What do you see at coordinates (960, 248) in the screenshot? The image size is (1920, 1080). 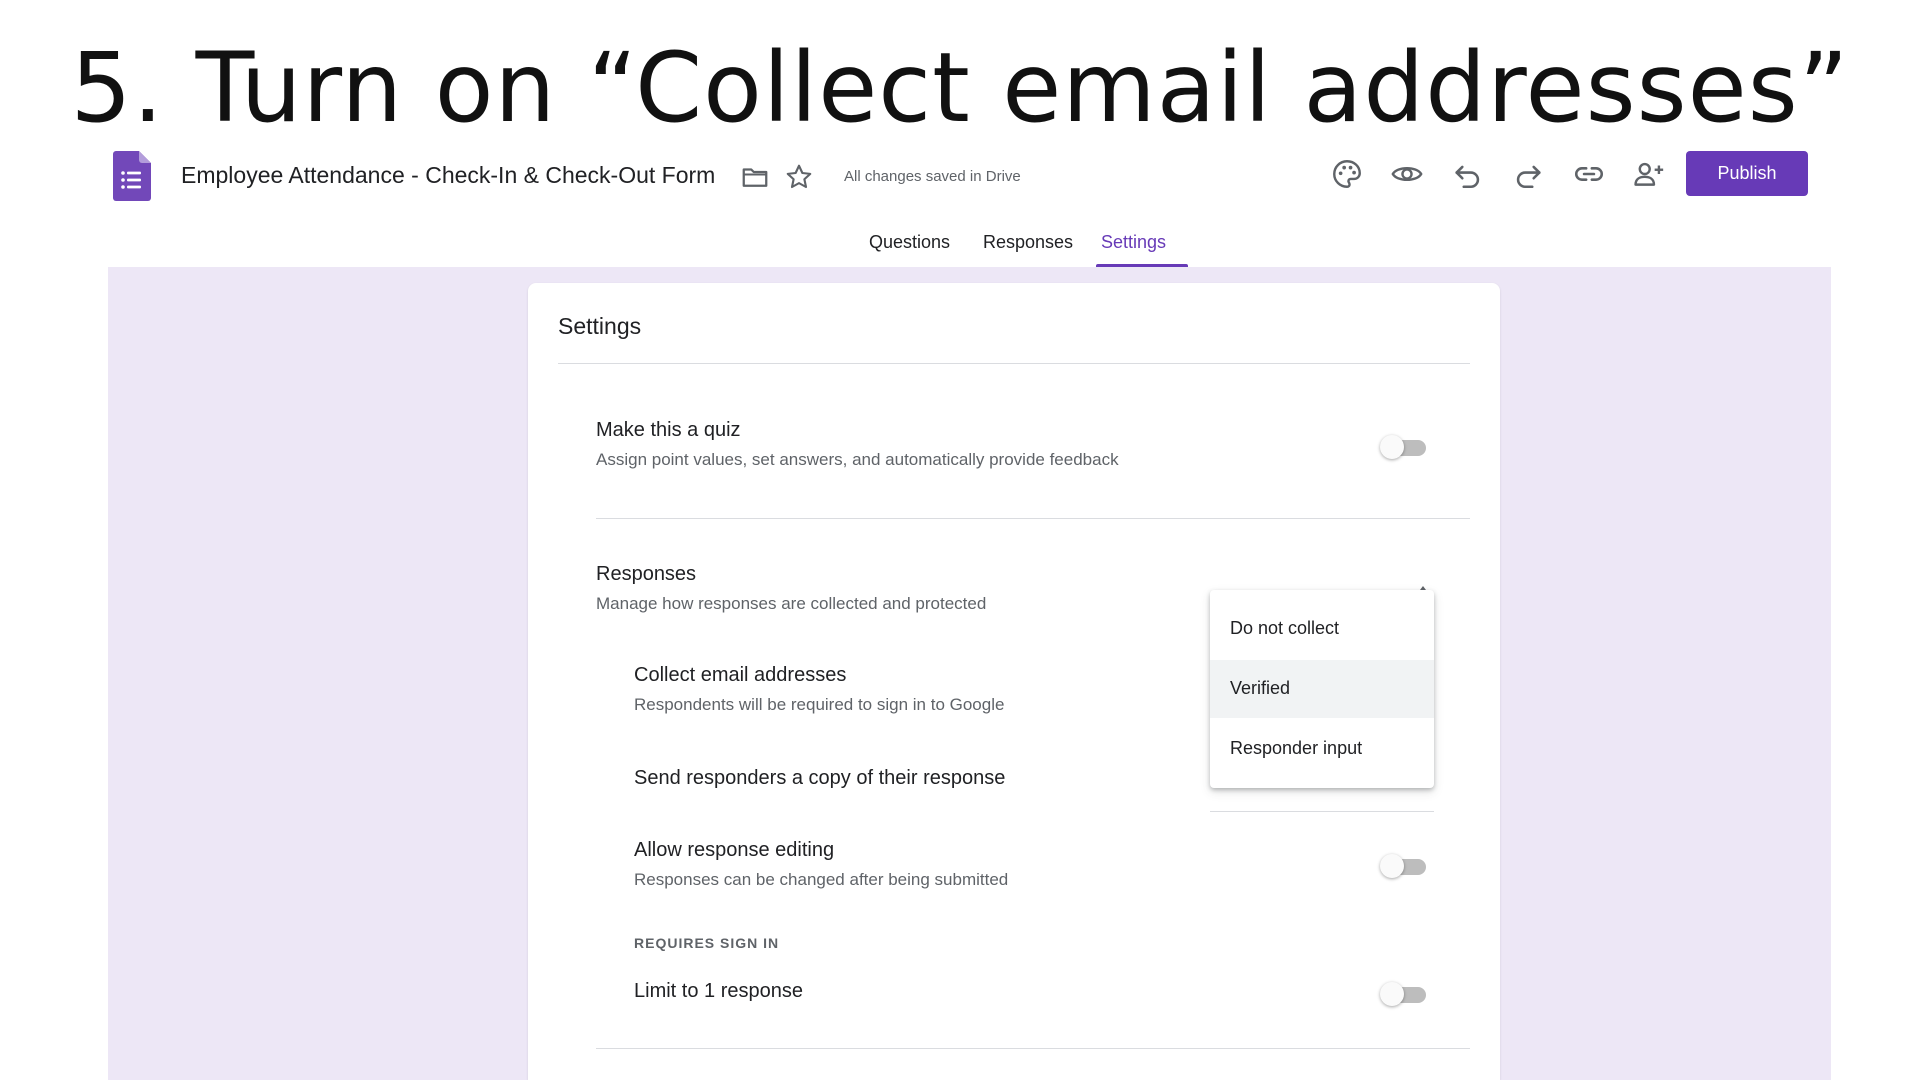 I see `form-tabs: Questions Responses Settings` at bounding box center [960, 248].